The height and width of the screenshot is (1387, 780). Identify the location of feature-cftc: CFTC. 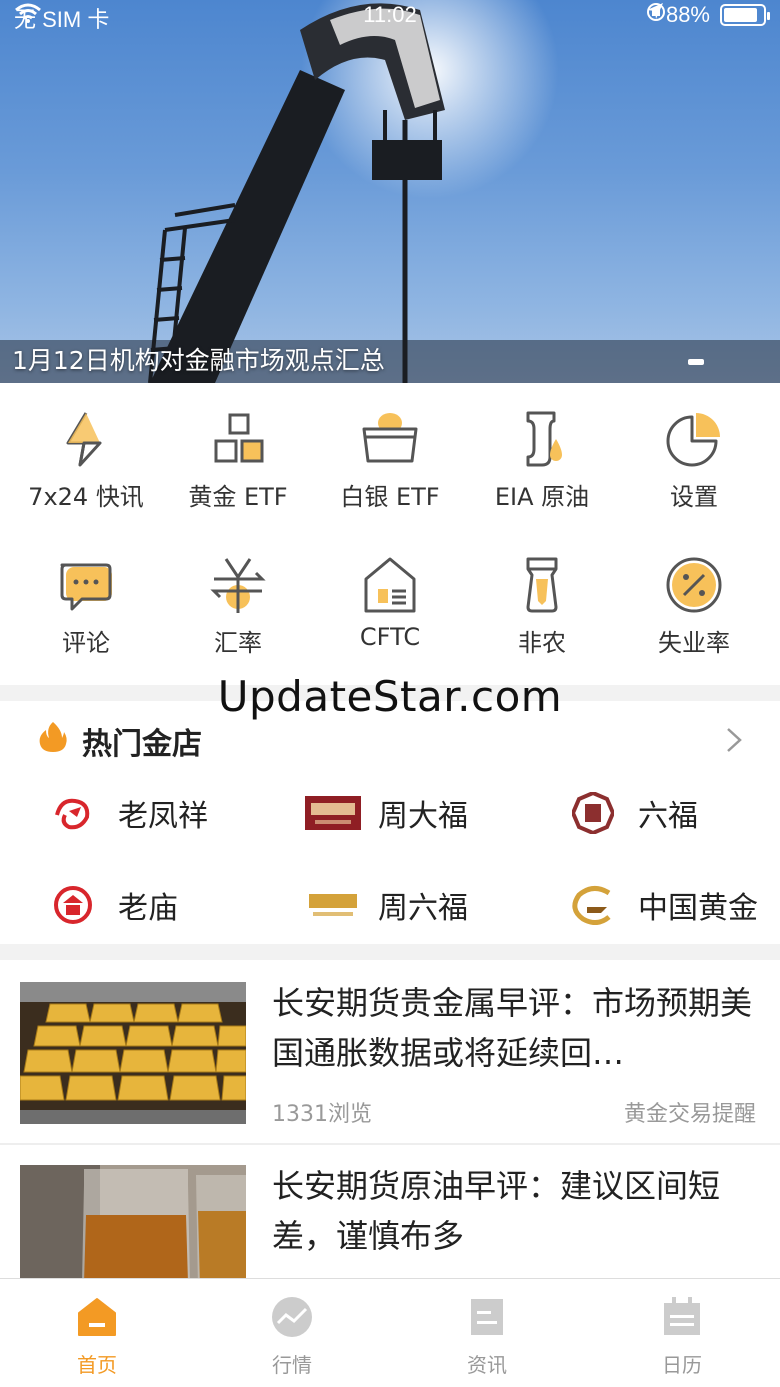
(390, 603).